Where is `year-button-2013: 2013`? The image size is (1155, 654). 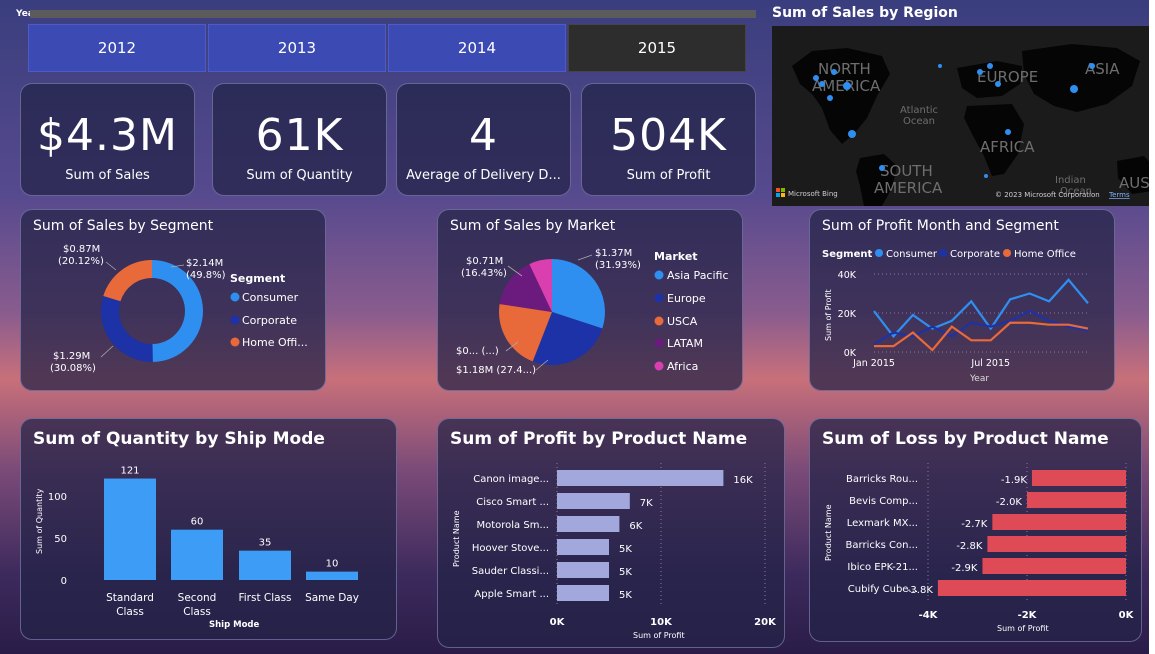
year-button-2013: 2013 is located at coordinates (297, 48).